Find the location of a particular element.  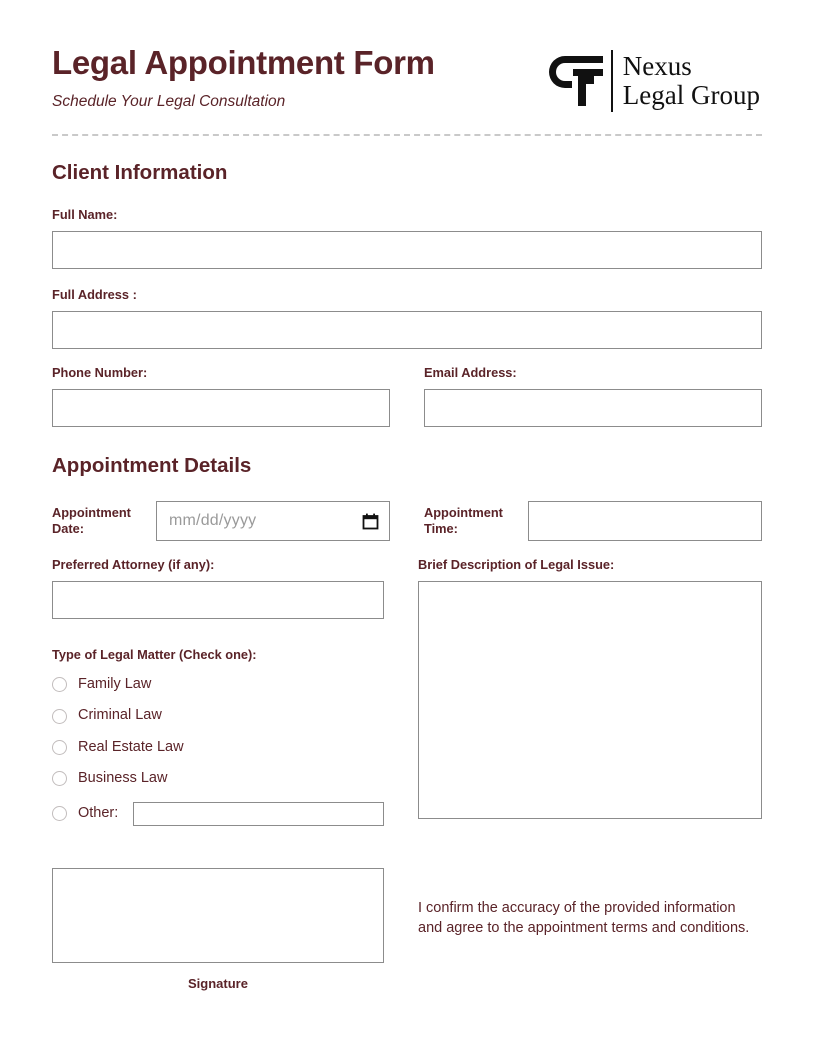

field-phone-number: Phone Number: is located at coordinates (221, 396).